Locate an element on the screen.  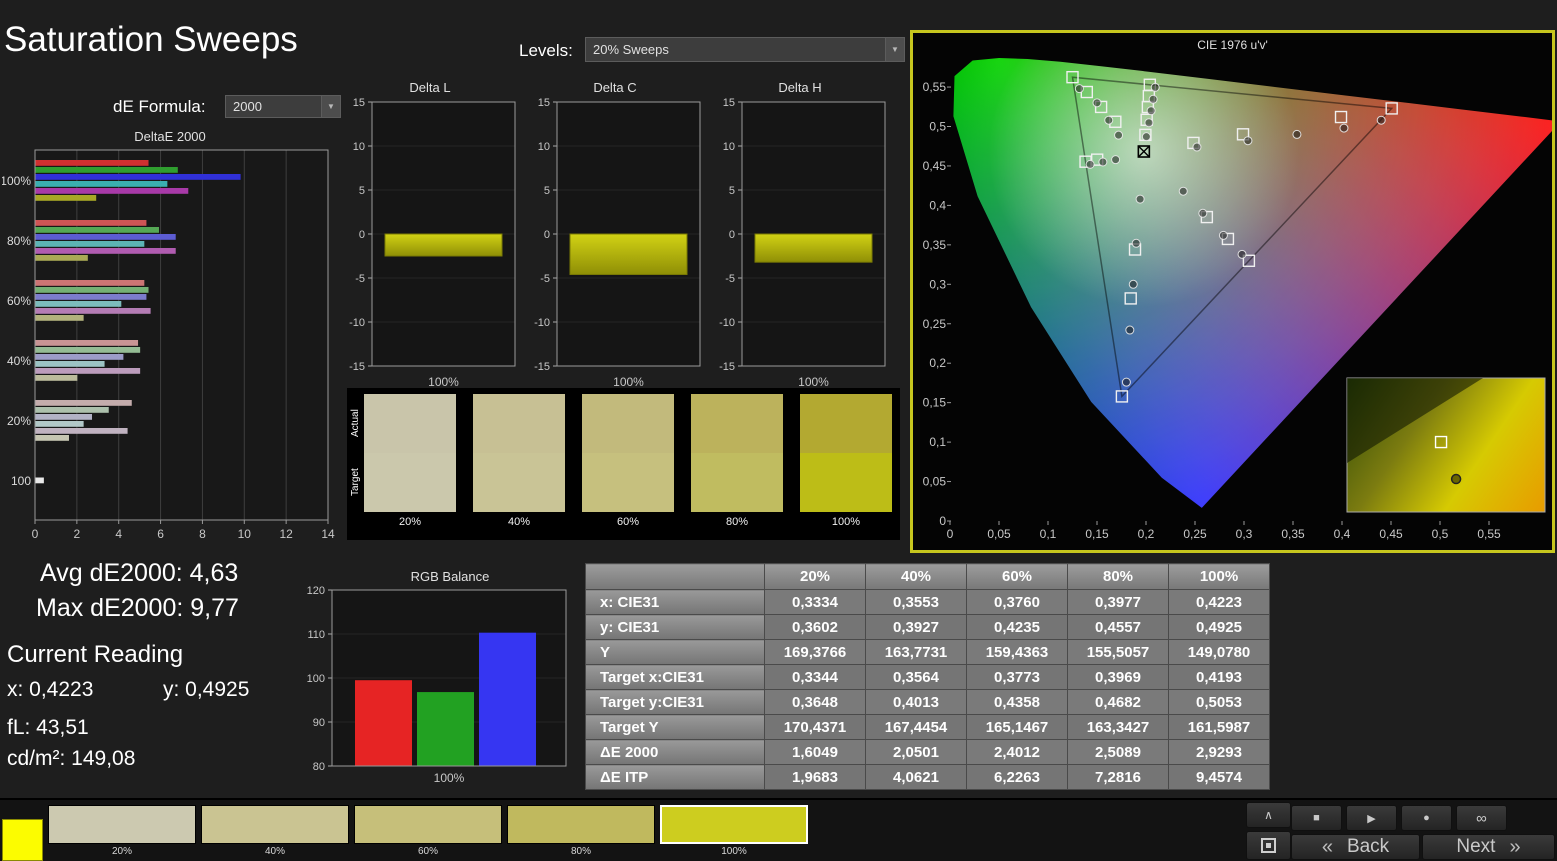
infinity-icon: ∞ is located at coordinates (1481, 818).